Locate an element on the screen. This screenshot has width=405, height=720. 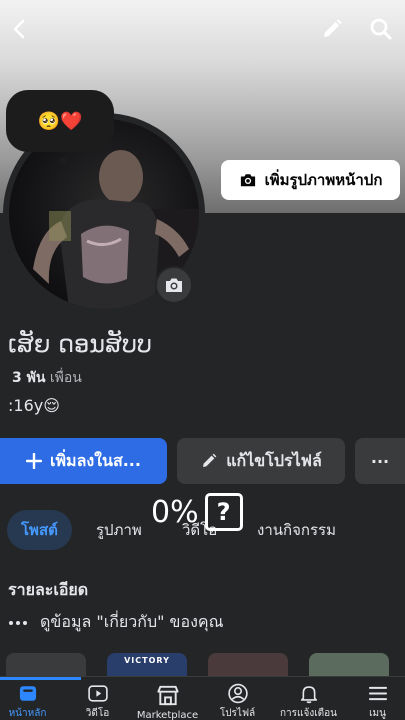
tab-photos: รูปภาพ is located at coordinates (119, 530).